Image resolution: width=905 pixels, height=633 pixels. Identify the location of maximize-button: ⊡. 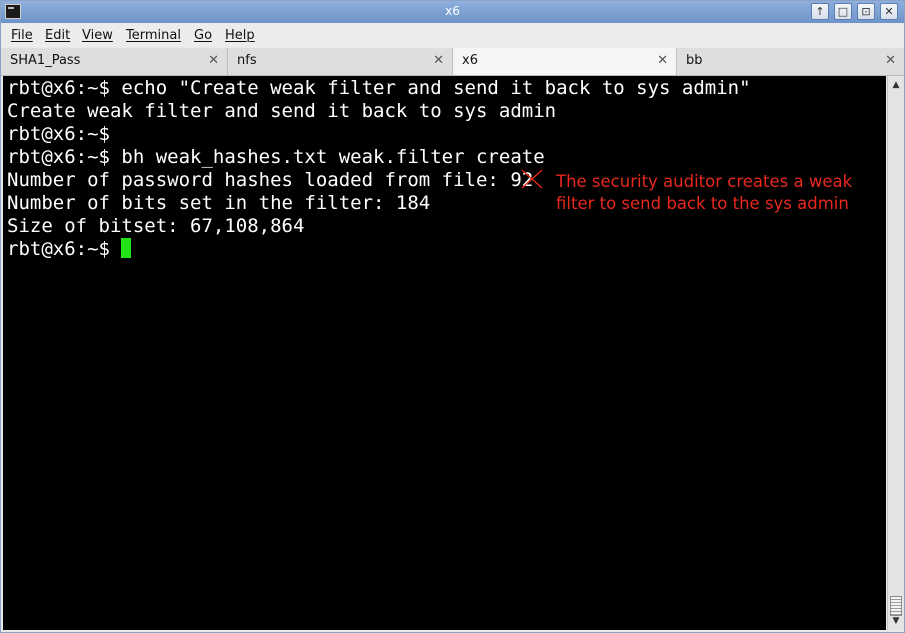
(866, 11).